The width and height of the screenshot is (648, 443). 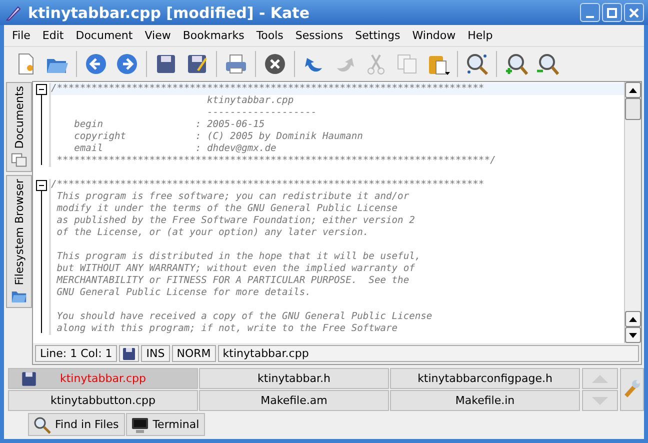 What do you see at coordinates (516, 64) in the screenshot?
I see `zoom-in-icon` at bounding box center [516, 64].